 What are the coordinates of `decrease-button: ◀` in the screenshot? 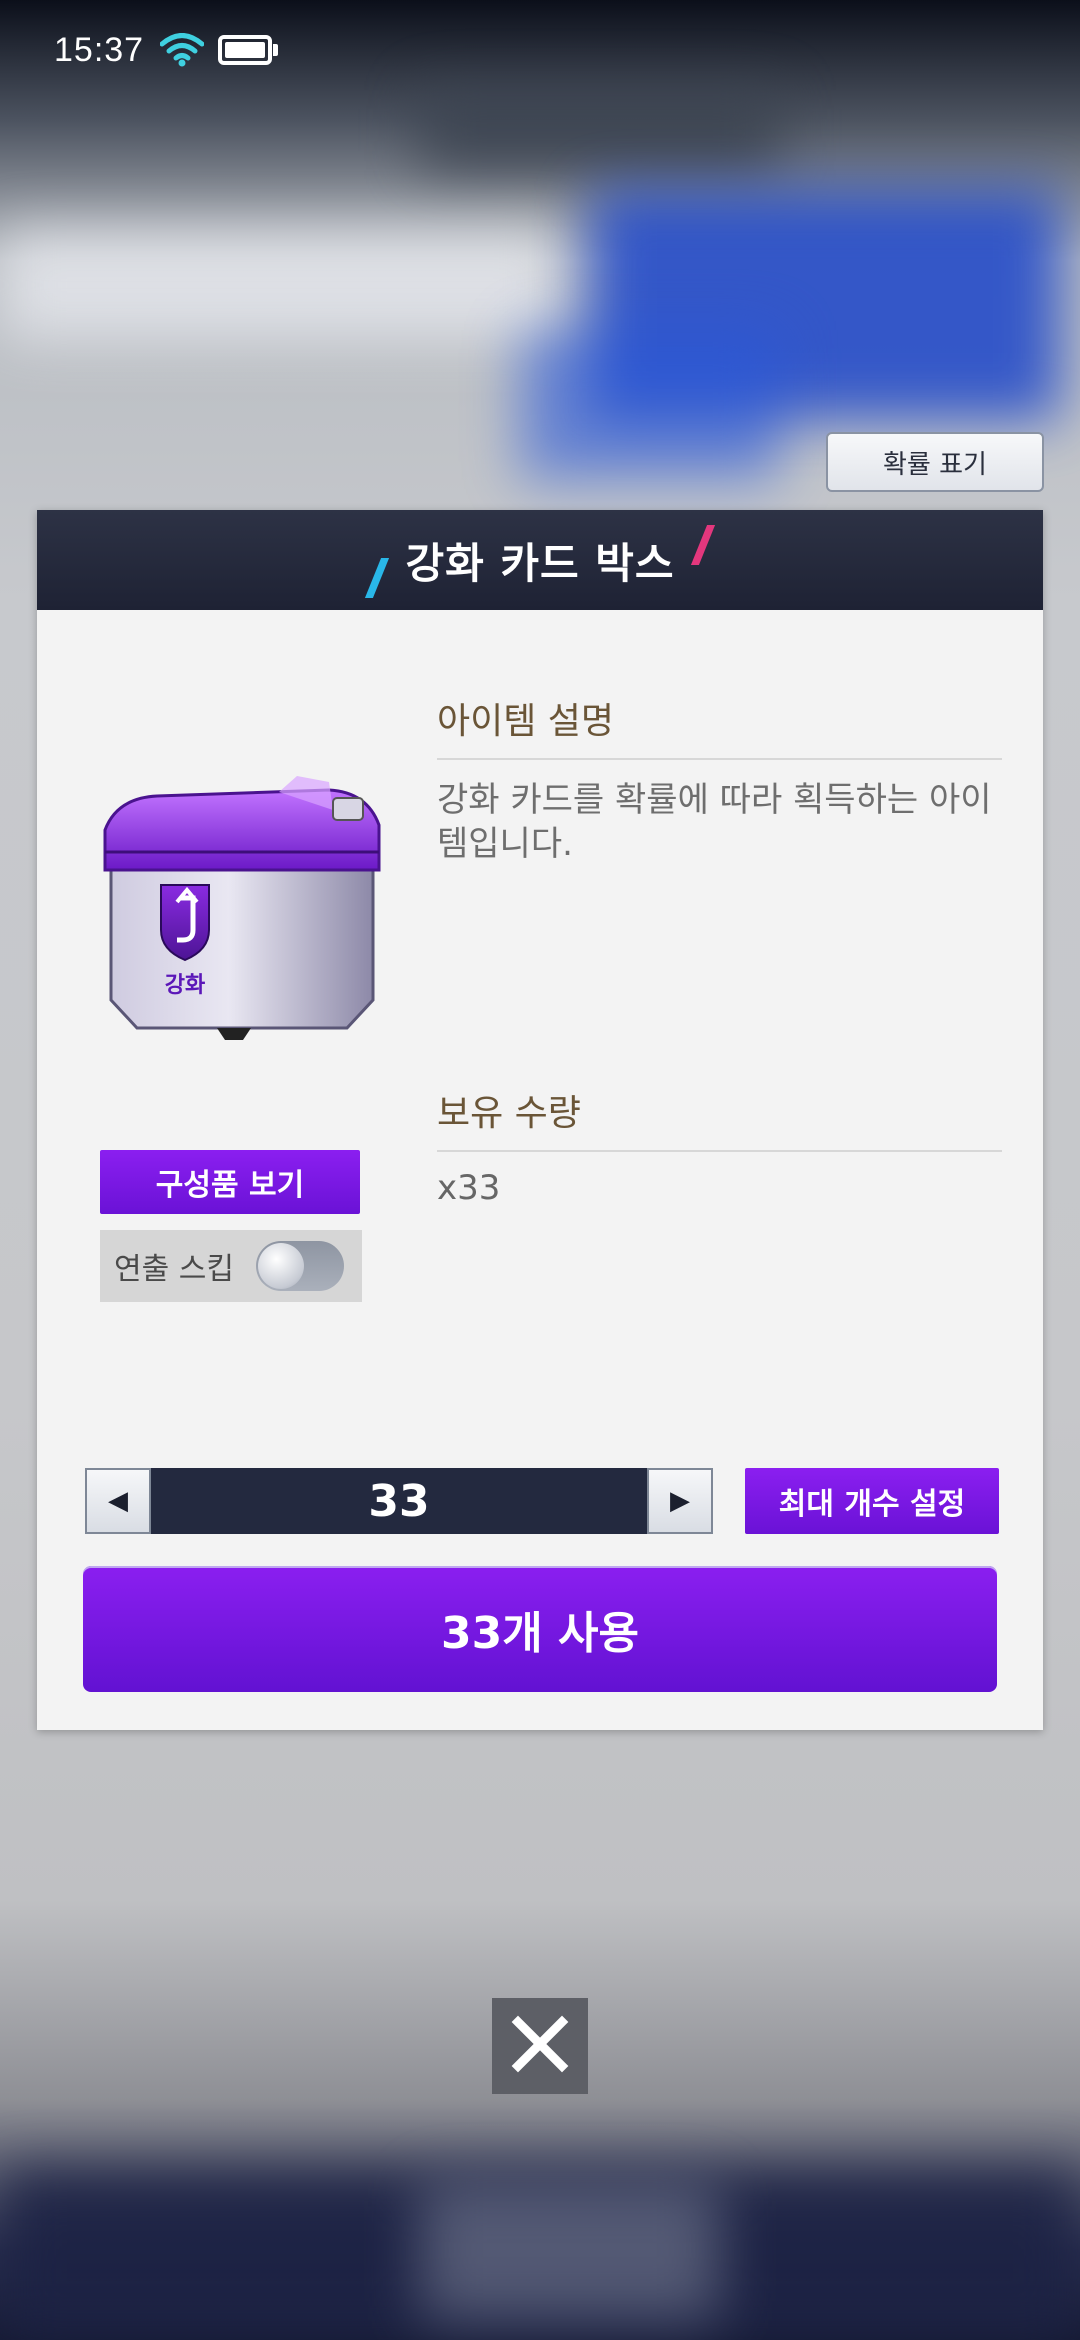 It's located at (118, 1501).